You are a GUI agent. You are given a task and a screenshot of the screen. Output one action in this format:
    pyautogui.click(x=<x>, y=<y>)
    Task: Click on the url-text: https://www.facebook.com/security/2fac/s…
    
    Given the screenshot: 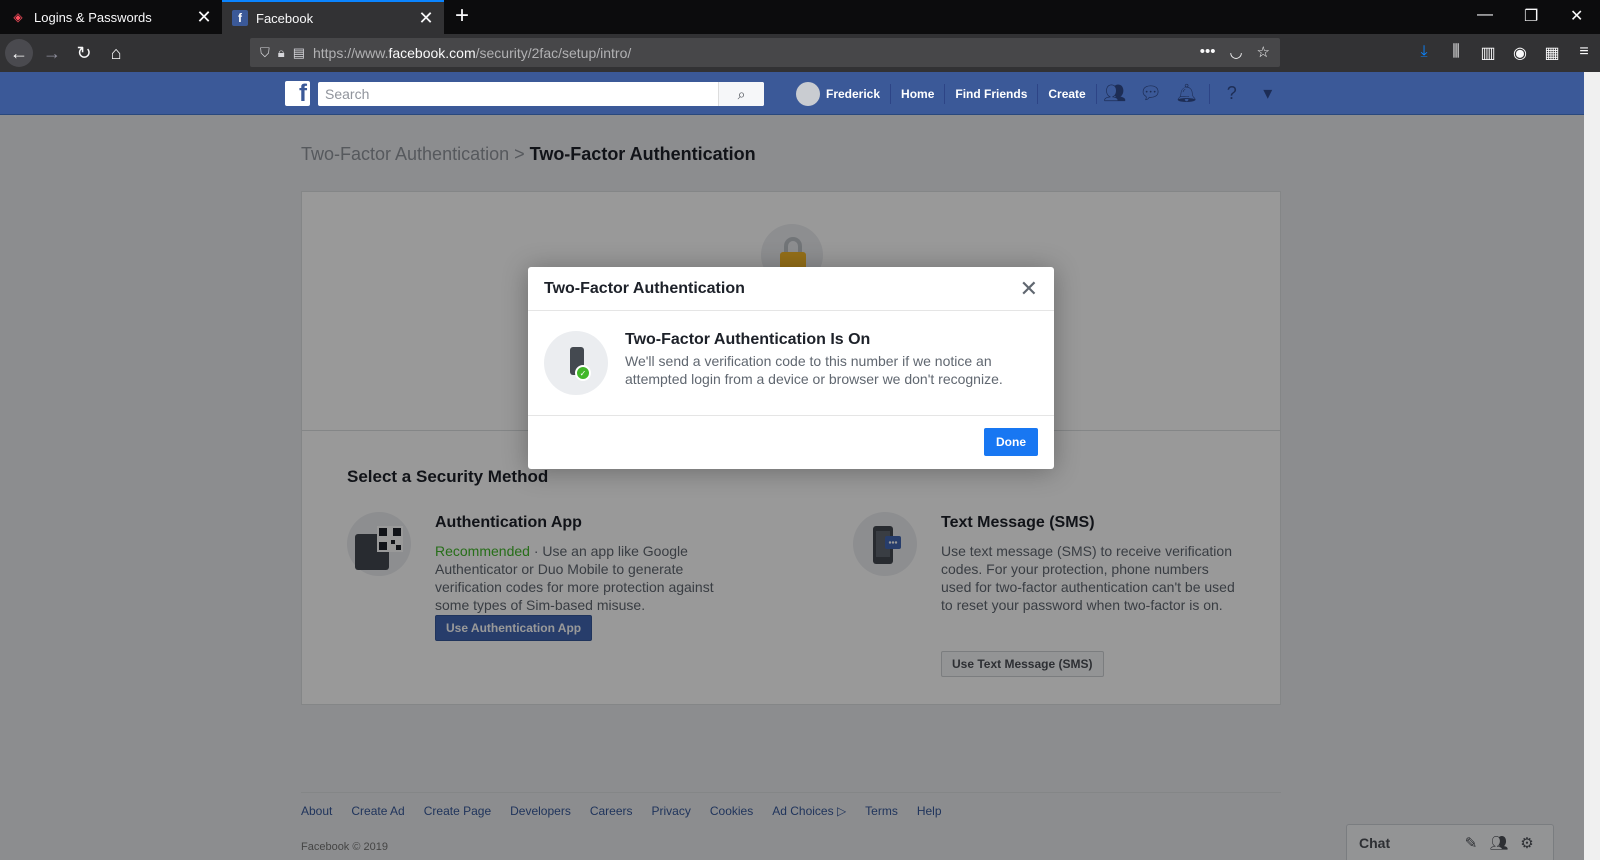 What is the action you would take?
    pyautogui.click(x=472, y=53)
    